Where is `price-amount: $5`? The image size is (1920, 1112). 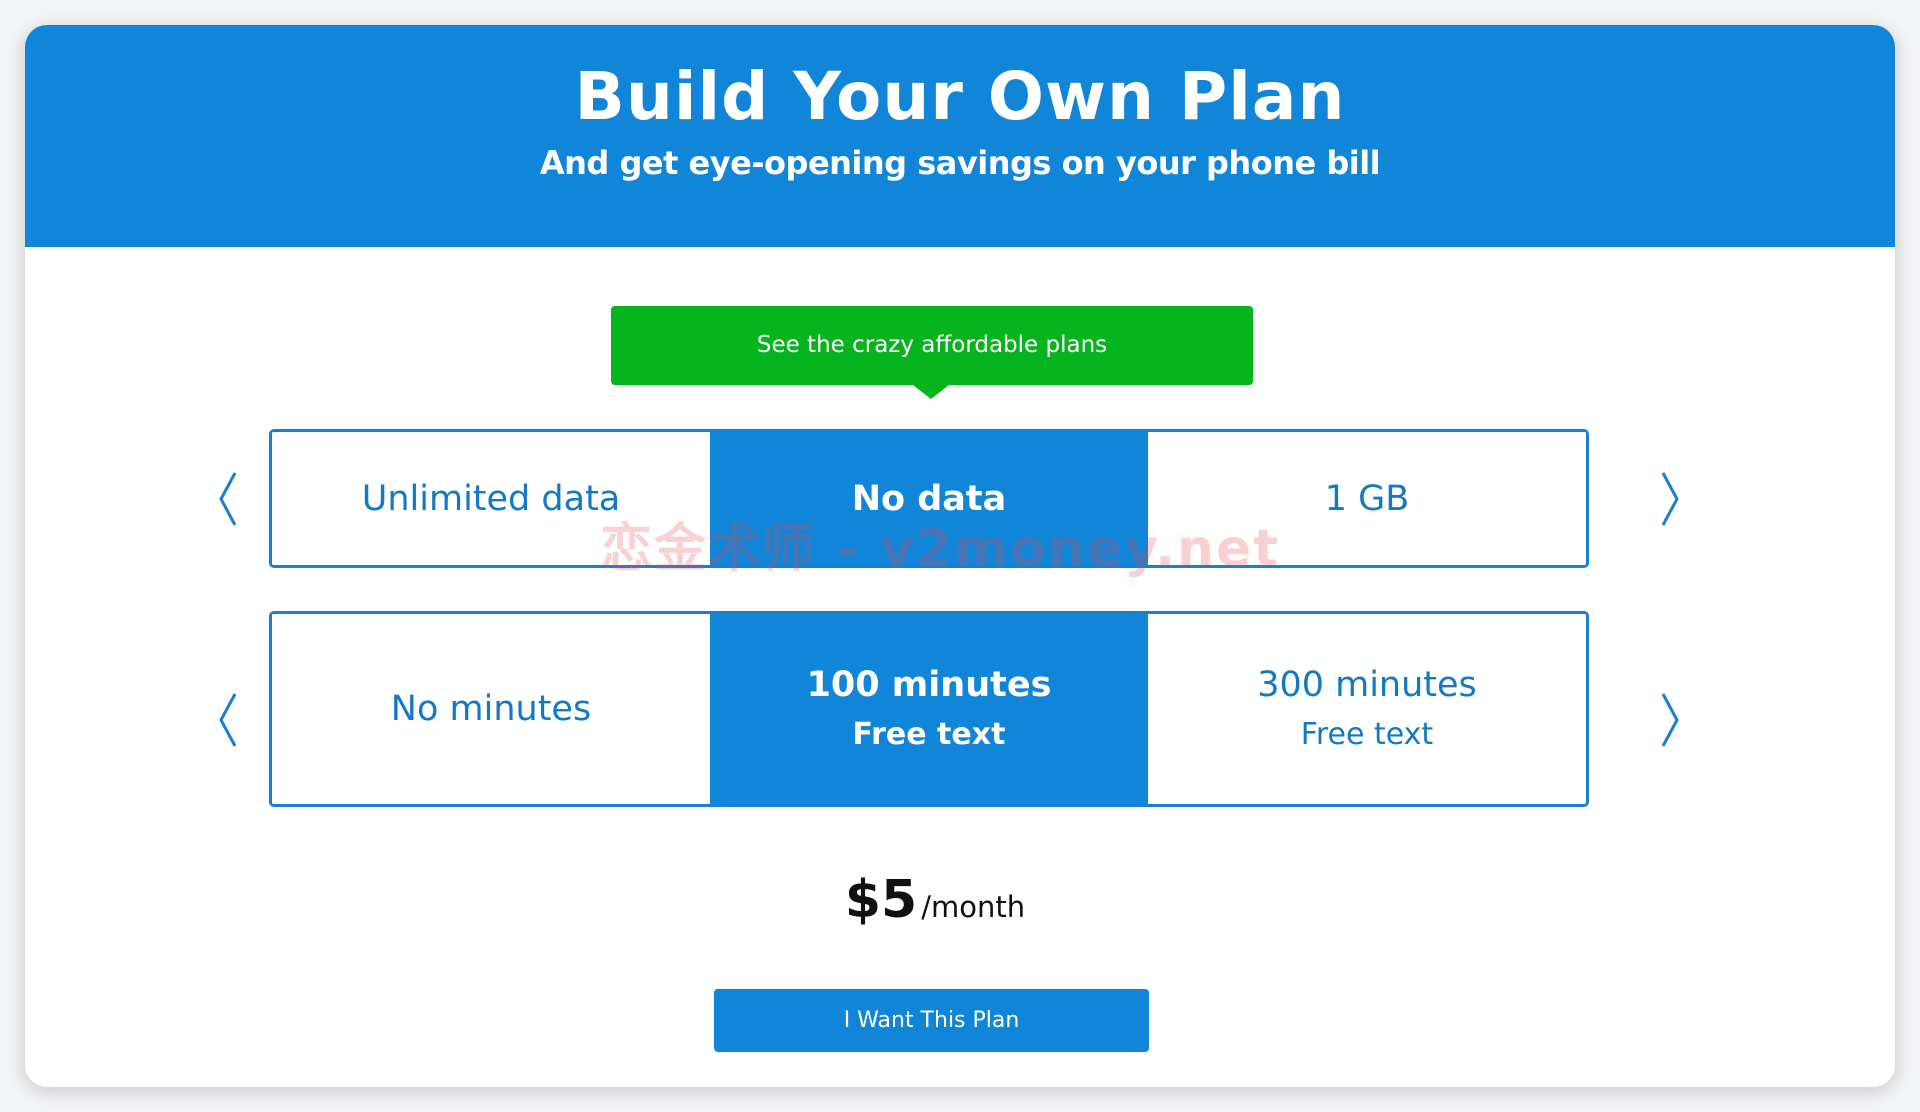
price-amount: $5 is located at coordinates (881, 900).